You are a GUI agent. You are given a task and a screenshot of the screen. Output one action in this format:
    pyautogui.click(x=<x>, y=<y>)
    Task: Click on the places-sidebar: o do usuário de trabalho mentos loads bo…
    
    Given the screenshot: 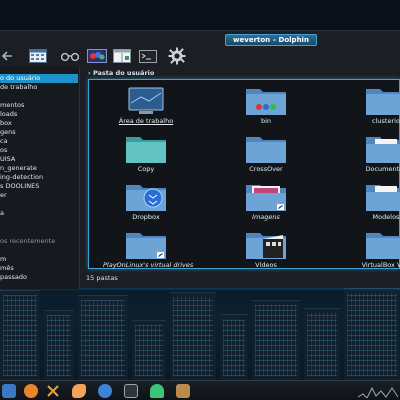 What is the action you would take?
    pyautogui.click(x=40, y=178)
    